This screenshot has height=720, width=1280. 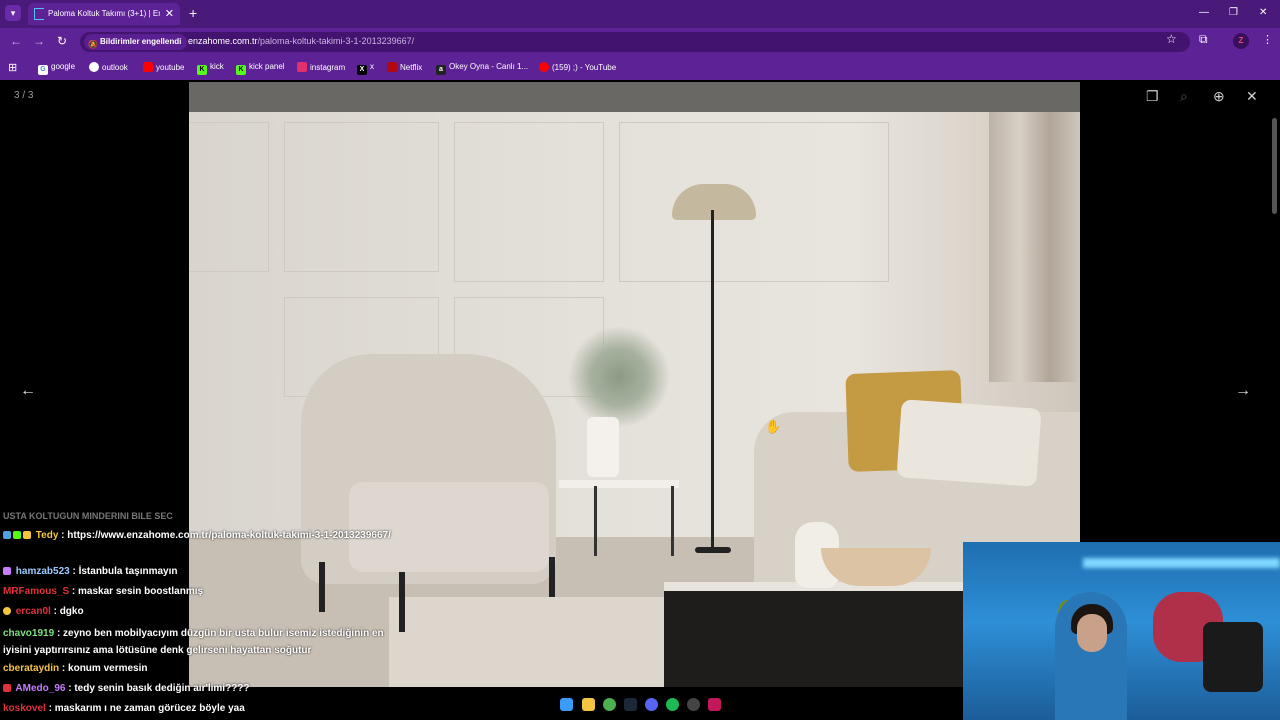 What do you see at coordinates (714, 202) in the screenshot?
I see `floor-lamp-shade` at bounding box center [714, 202].